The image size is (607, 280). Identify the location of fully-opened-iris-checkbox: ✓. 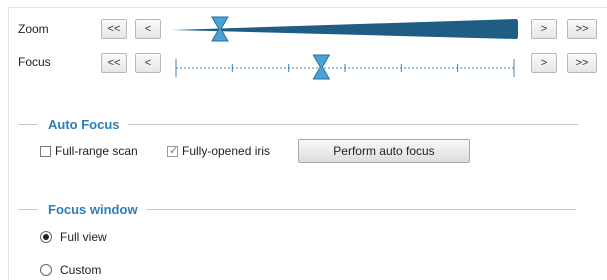
(173, 150).